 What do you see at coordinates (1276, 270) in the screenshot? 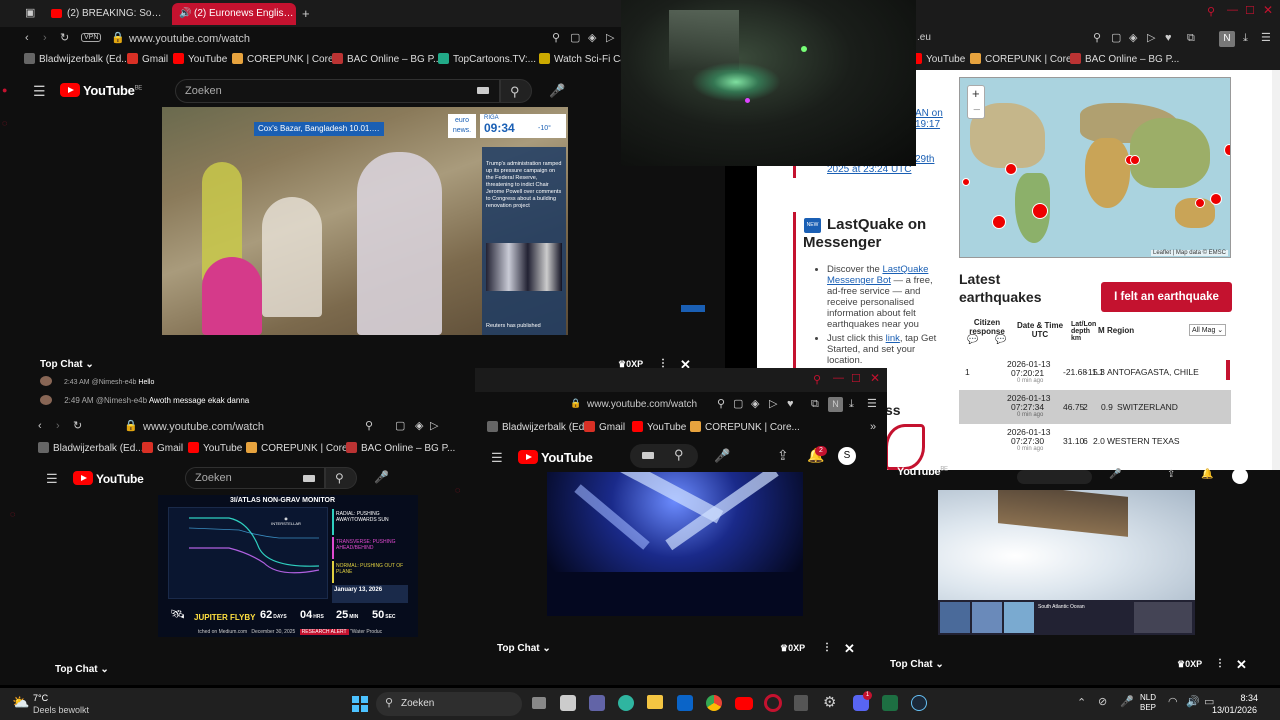
I see `scroll-track` at bounding box center [1276, 270].